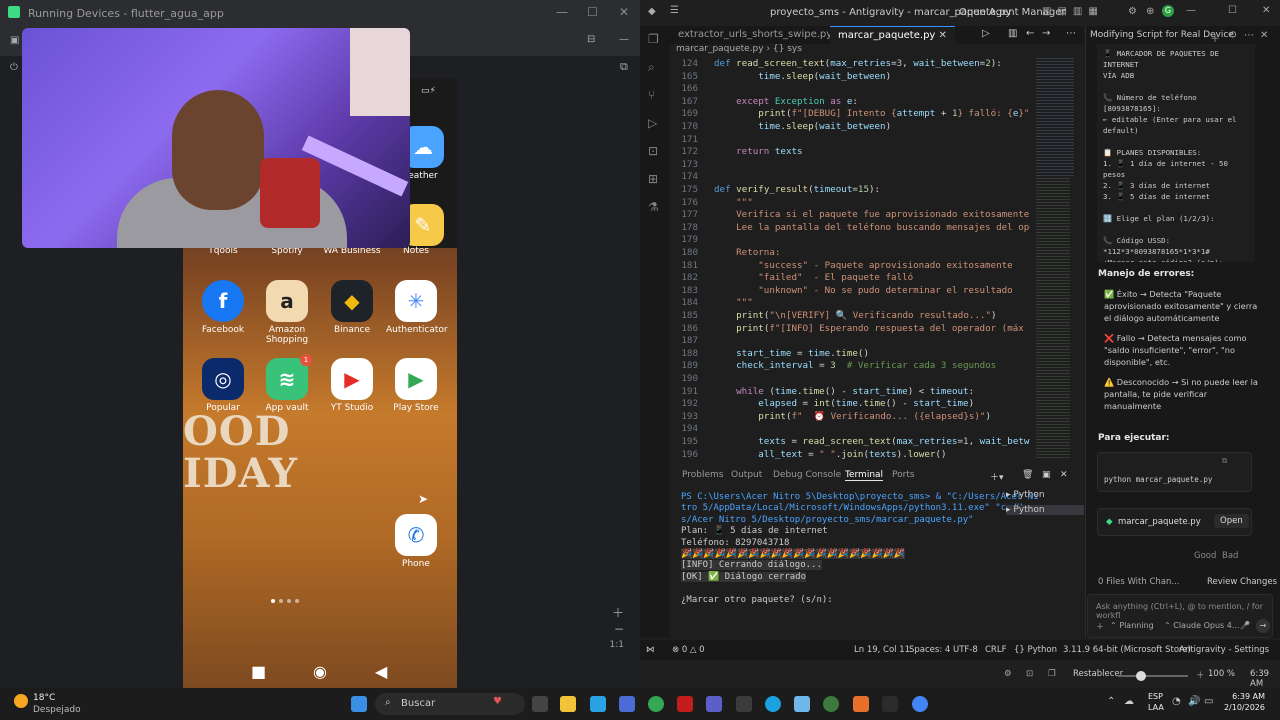 The width and height of the screenshot is (1280, 720). Describe the element at coordinates (618, 612) in the screenshot. I see `zoom-in-icon: ＋` at that location.